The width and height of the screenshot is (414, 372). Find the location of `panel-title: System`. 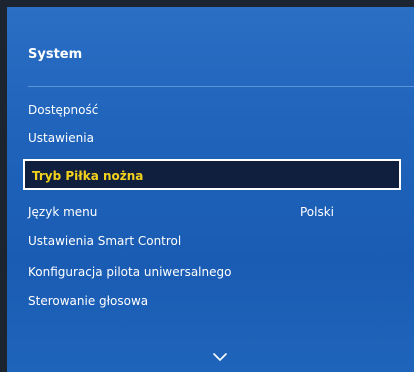

panel-title: System is located at coordinates (55, 54).